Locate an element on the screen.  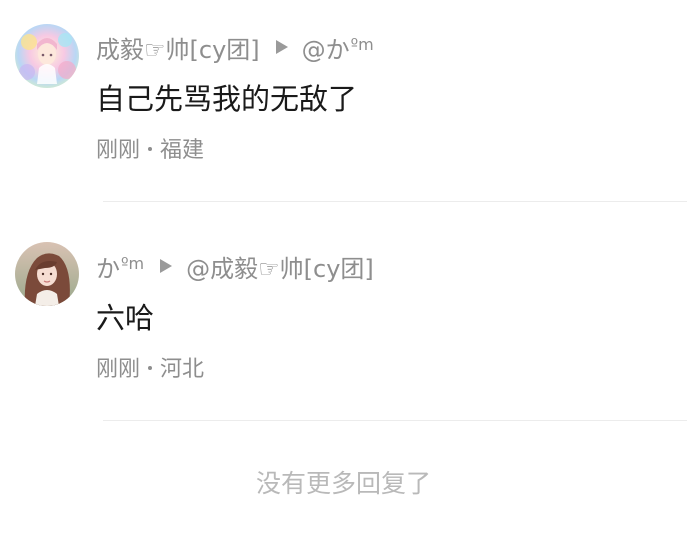
comment-header: かºm @成毅☞帅[cy团] is located at coordinates (235, 266).